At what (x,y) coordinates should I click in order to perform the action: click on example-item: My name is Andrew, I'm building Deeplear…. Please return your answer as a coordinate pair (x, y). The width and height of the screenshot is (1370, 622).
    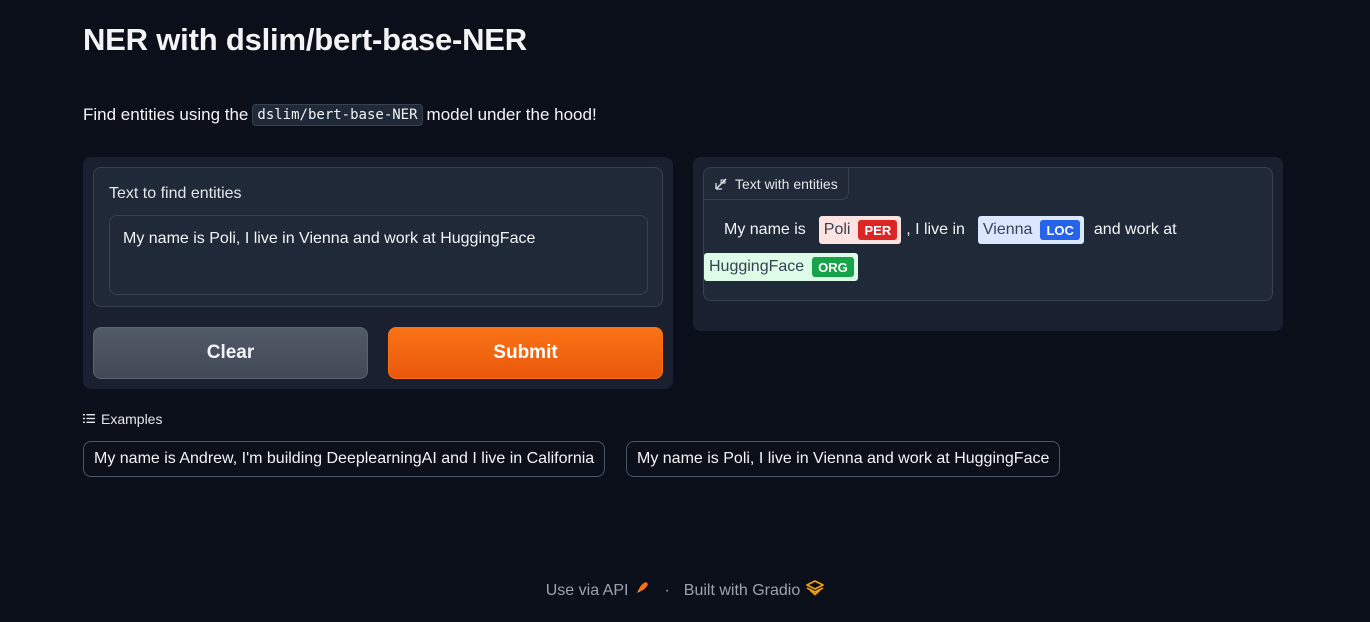
    Looking at the image, I should click on (344, 459).